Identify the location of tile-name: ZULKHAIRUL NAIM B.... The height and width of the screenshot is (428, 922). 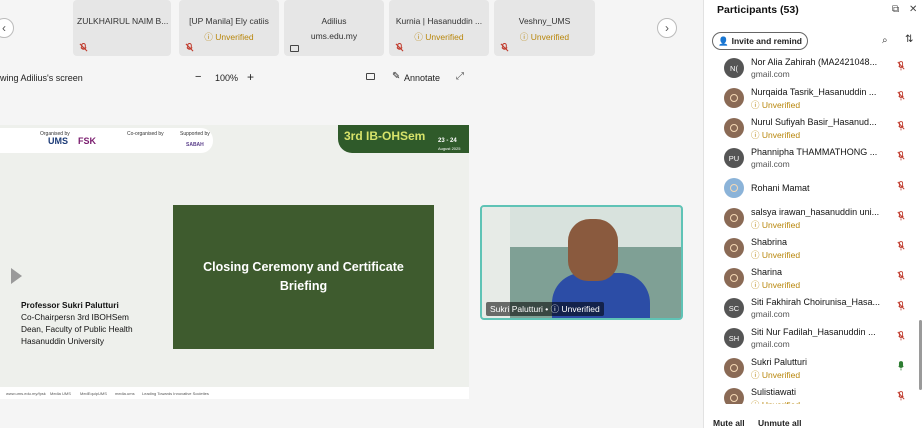
(123, 21).